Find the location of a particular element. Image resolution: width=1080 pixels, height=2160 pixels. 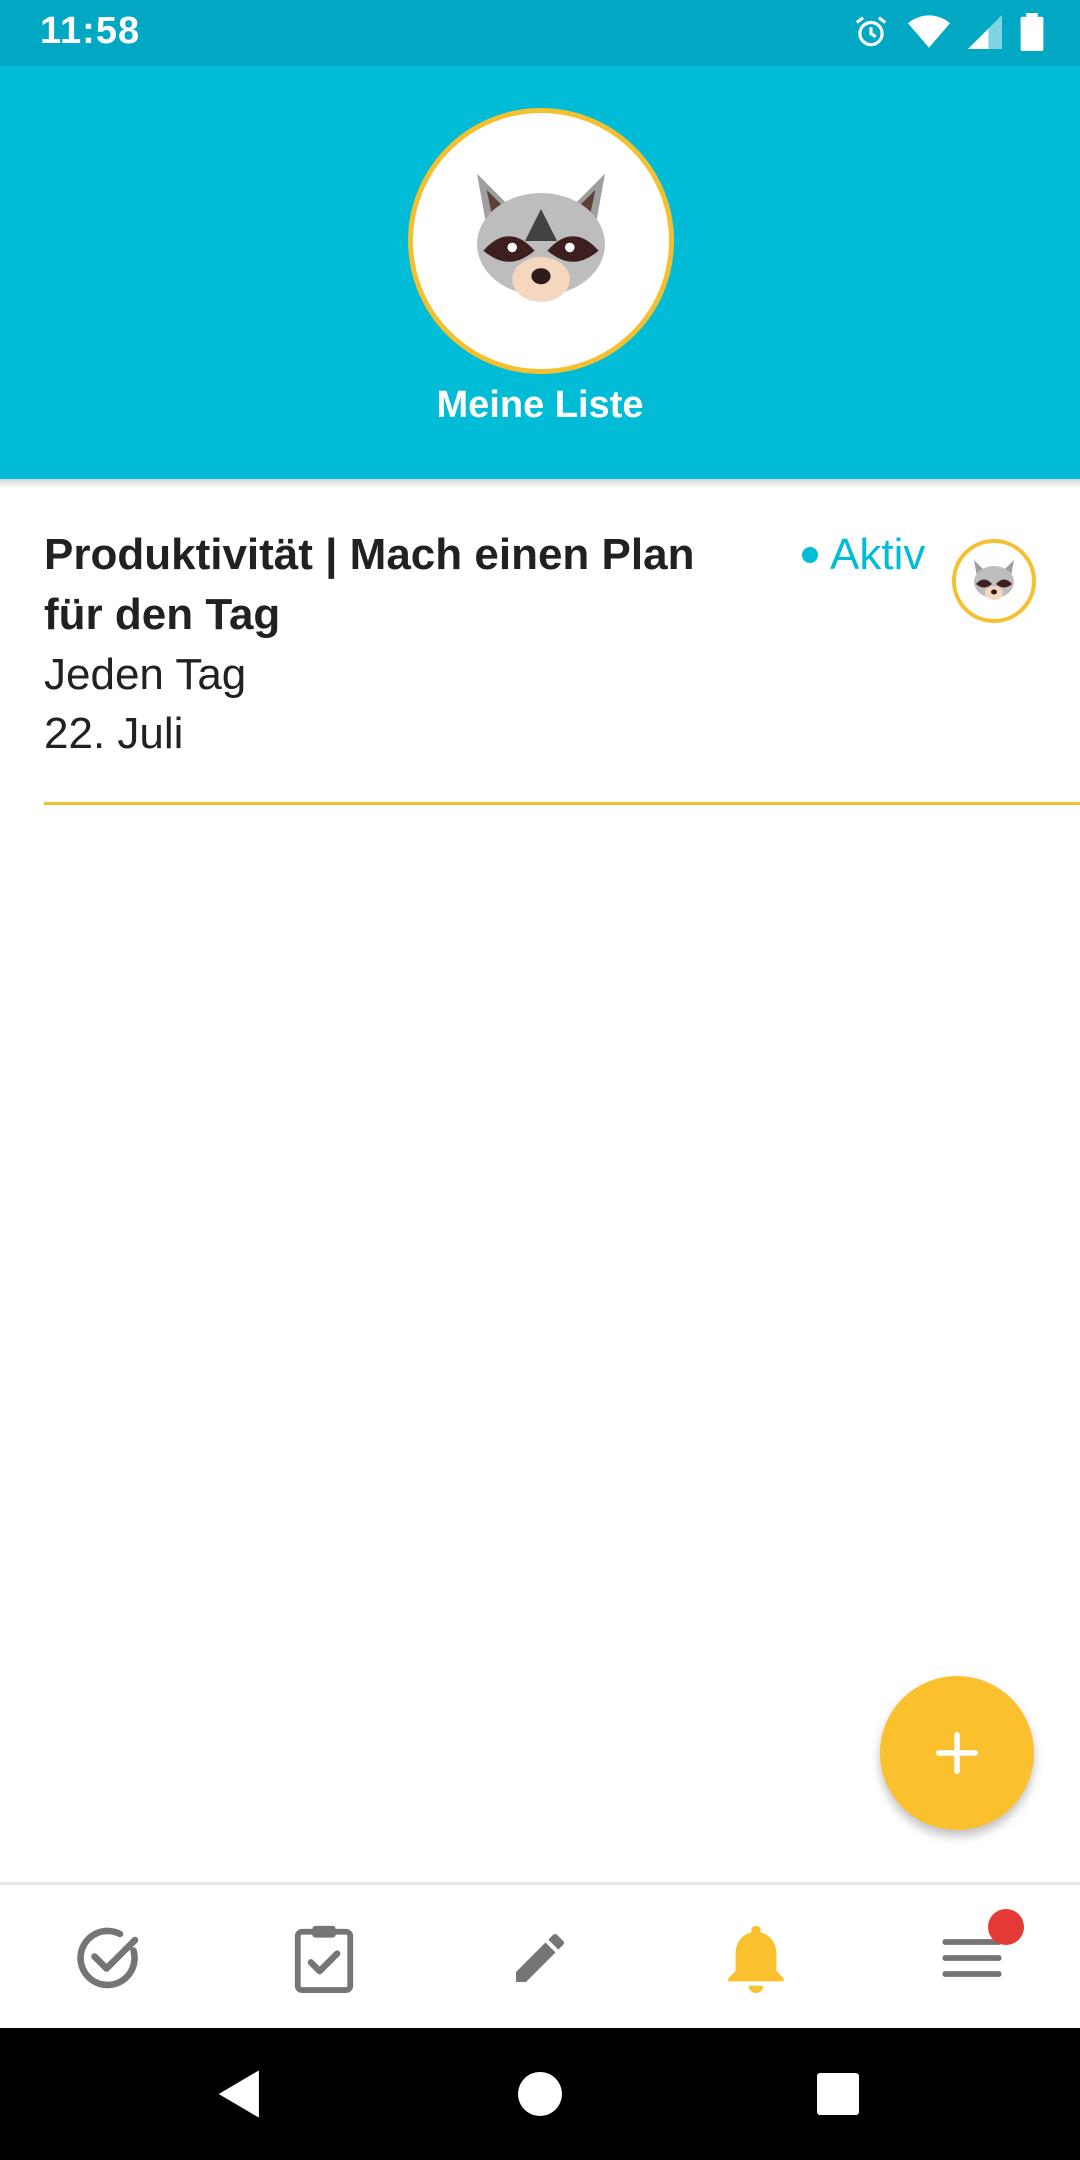

home-icon is located at coordinates (540, 2094).